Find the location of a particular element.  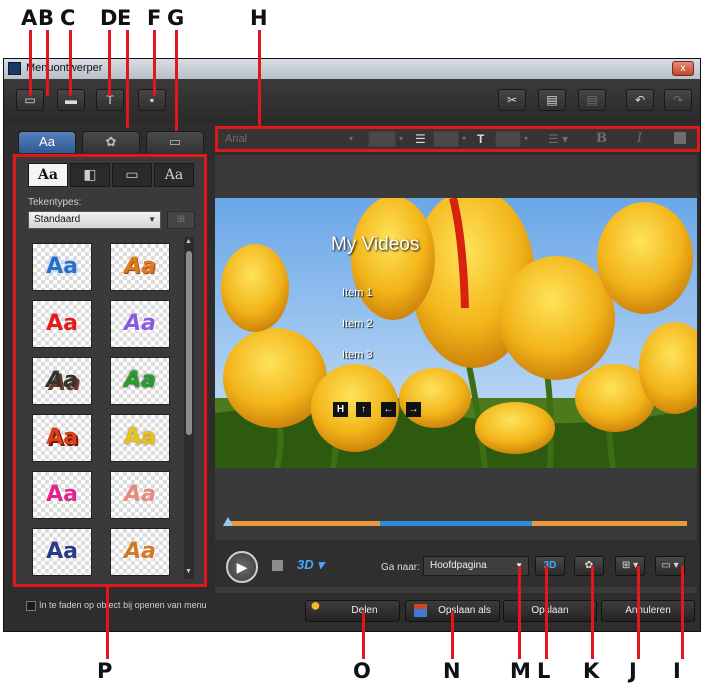

goto-page-value: Hoofdpagina is located at coordinates (458, 565).